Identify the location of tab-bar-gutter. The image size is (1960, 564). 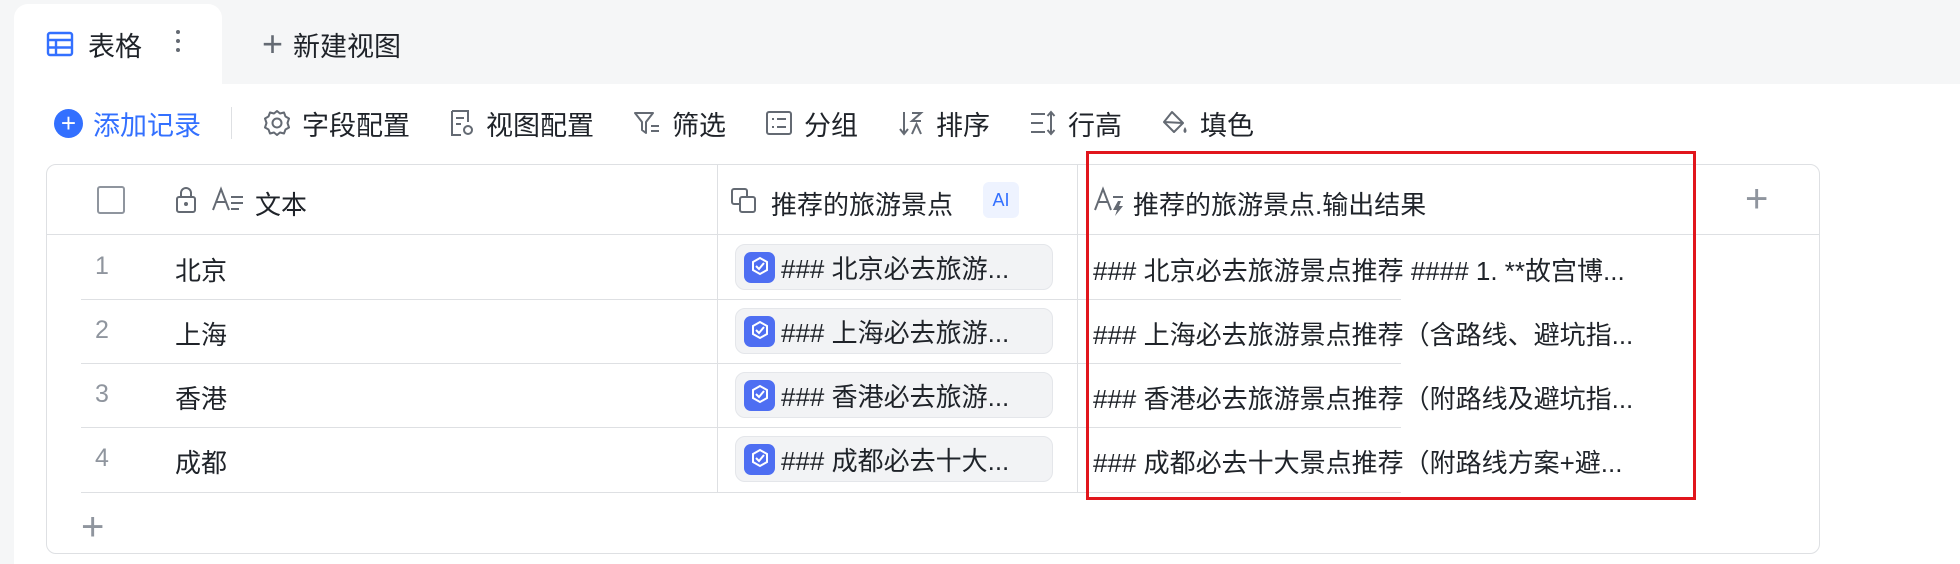
(7, 324).